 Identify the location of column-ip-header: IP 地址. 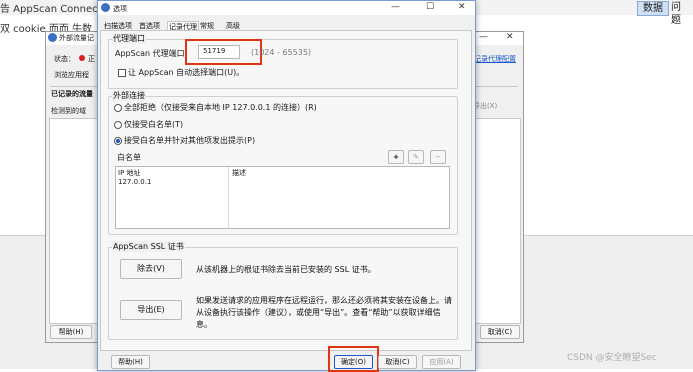
(129, 173).